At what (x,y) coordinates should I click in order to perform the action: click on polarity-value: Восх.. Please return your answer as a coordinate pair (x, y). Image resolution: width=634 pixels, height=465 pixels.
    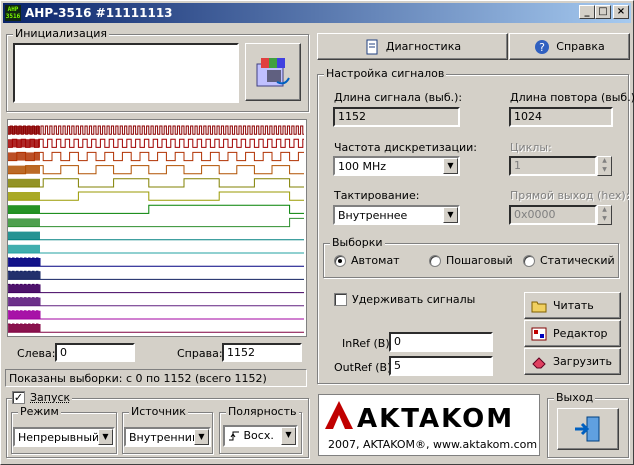
    Looking at the image, I should click on (258, 435).